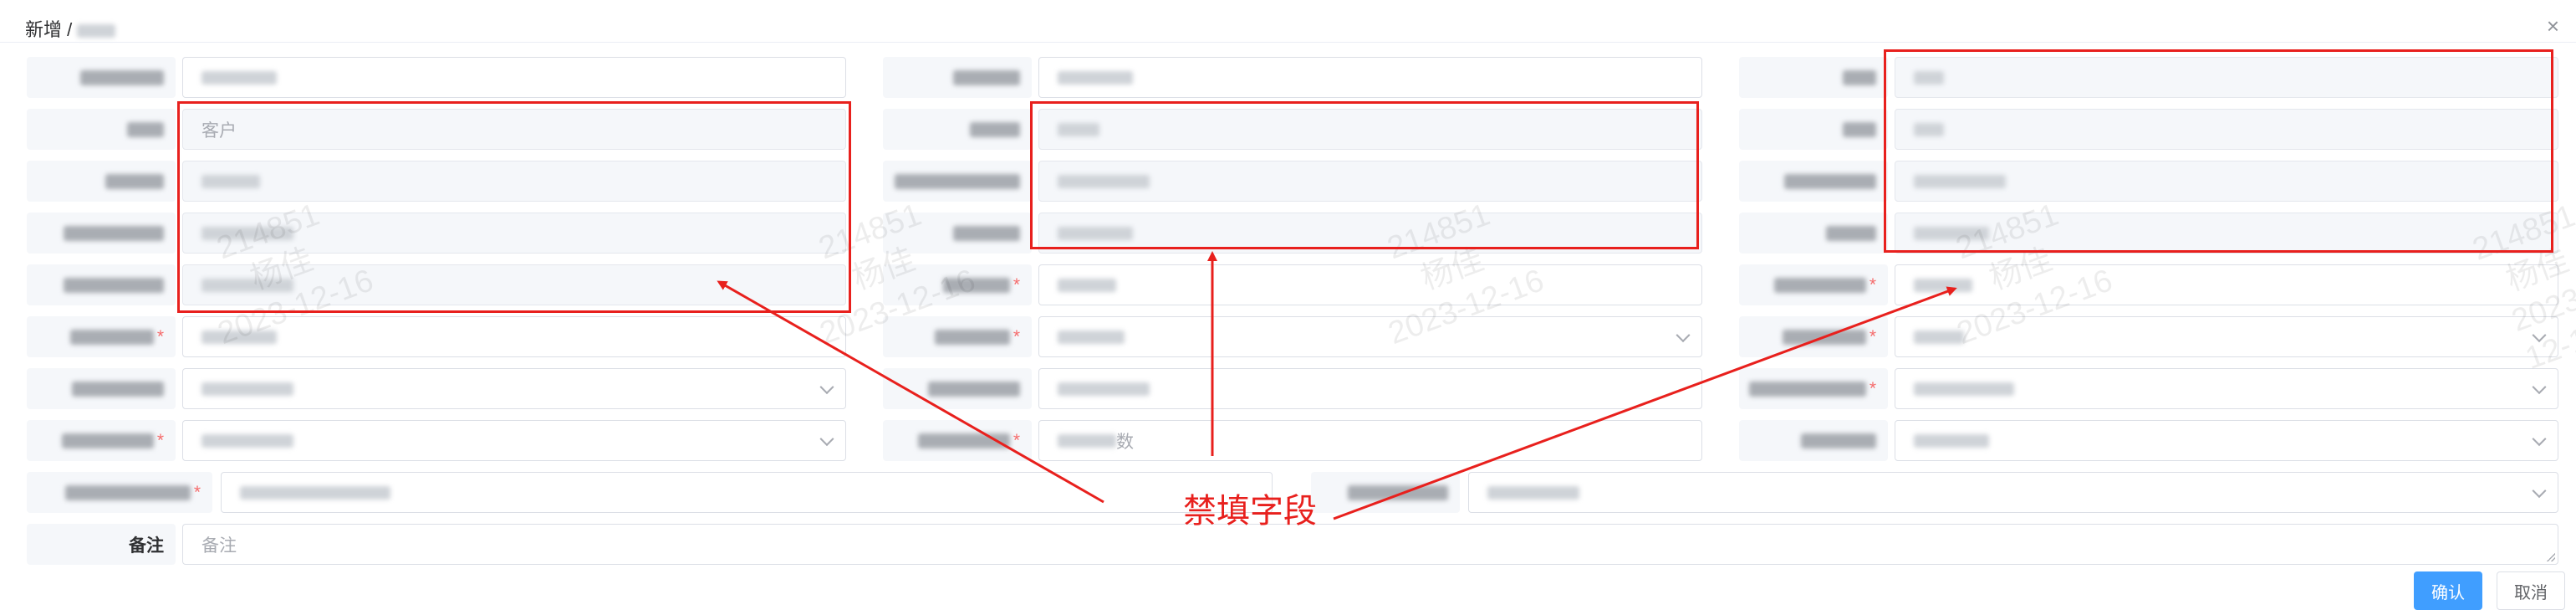 The height and width of the screenshot is (615, 2576). Describe the element at coordinates (2448, 590) in the screenshot. I see `confirm-button: 确认` at that location.